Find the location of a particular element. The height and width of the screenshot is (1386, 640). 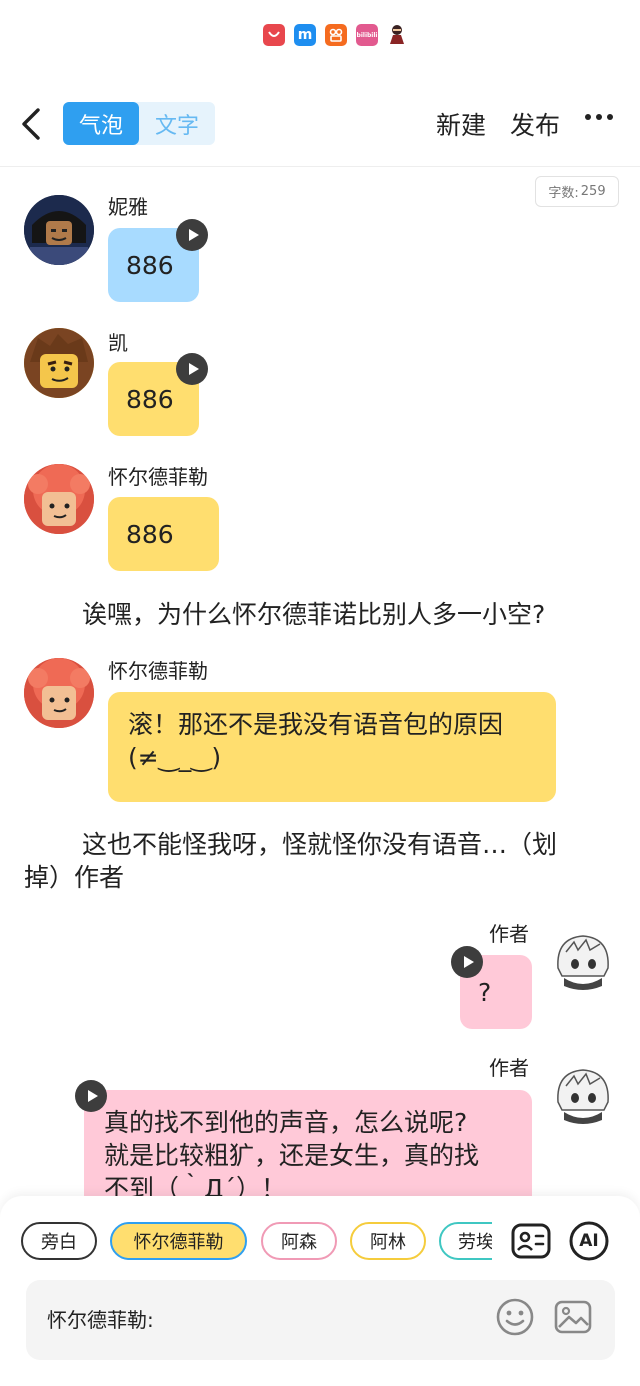

publish-button: 发布 is located at coordinates (535, 124).